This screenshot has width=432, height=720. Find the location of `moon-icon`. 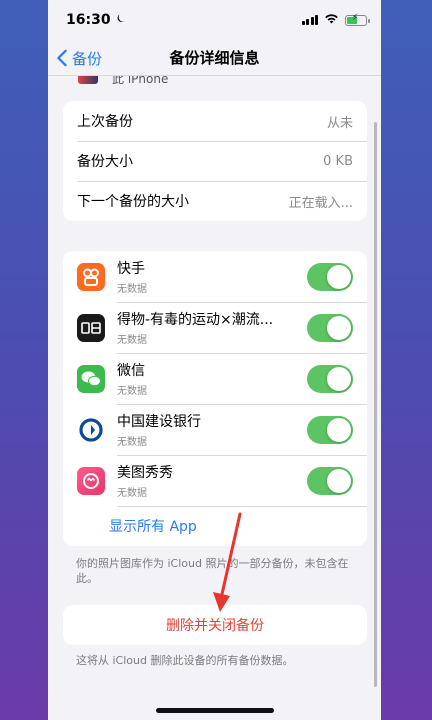

moon-icon is located at coordinates (121, 20).